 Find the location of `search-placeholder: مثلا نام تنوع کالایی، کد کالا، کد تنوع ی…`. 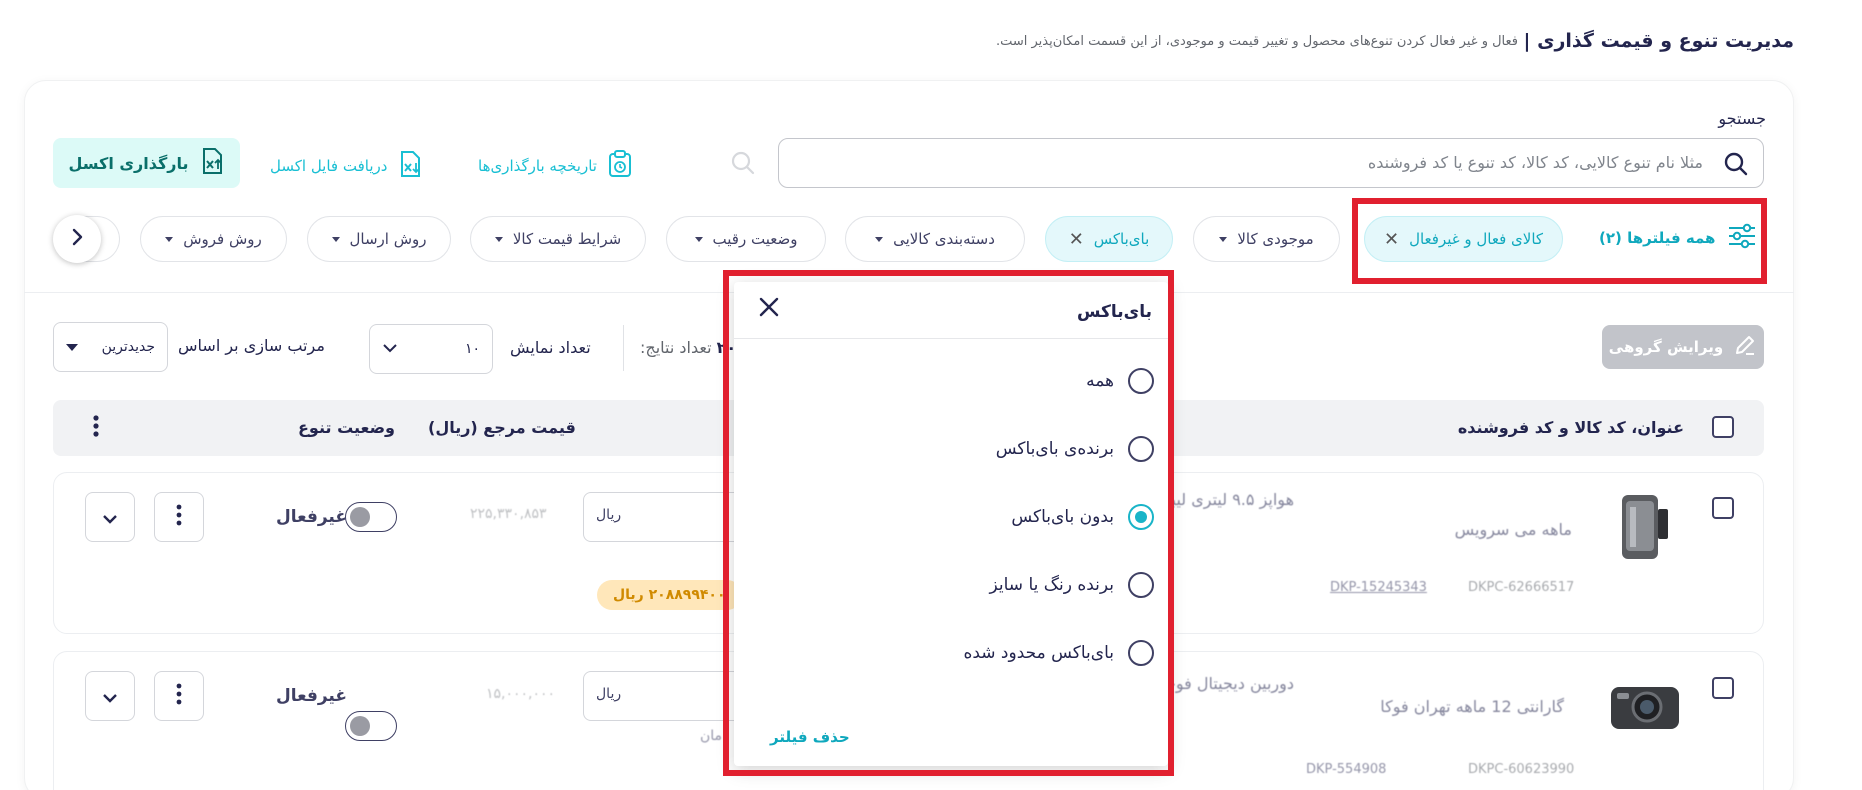

search-placeholder: مثلا نام تنوع کالایی، کد کالا، کد تنوع ی… is located at coordinates (1535, 162).